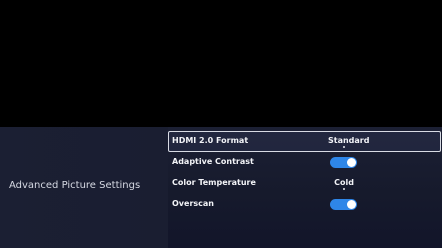 This screenshot has height=248, width=442. What do you see at coordinates (343, 162) in the screenshot?
I see `adaptive-contrast-toggle` at bounding box center [343, 162].